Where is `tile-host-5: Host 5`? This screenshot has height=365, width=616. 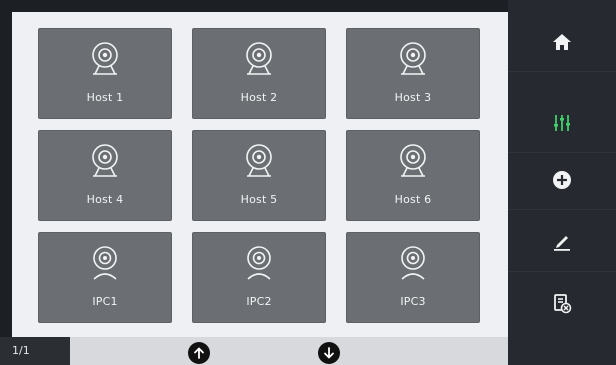
tile-host-5: Host 5 is located at coordinates (259, 175).